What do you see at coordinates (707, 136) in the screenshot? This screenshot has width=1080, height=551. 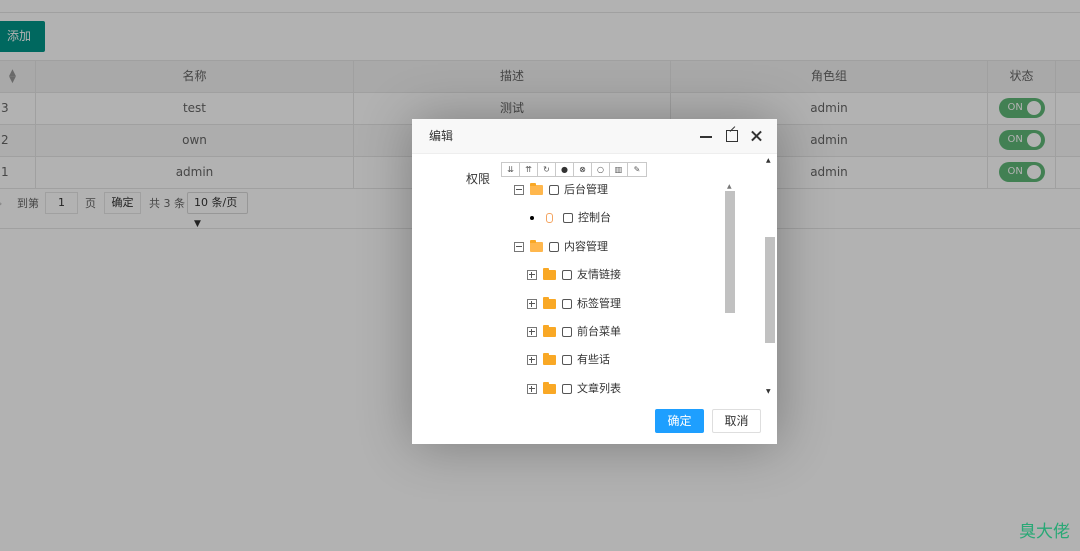 I see `minimize-icon` at bounding box center [707, 136].